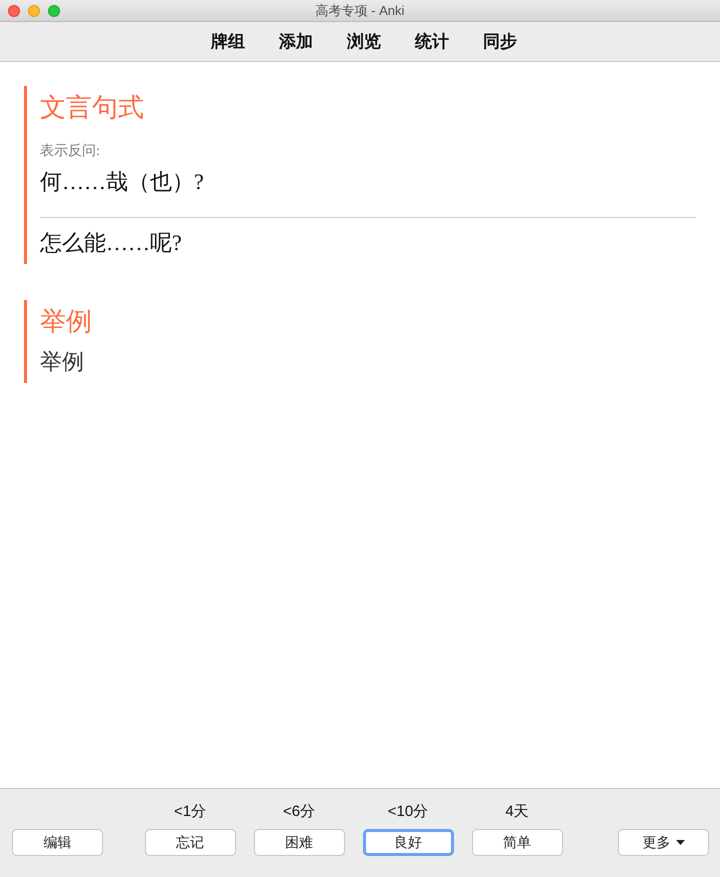 This screenshot has width=720, height=877. What do you see at coordinates (190, 811) in the screenshot?
I see `interval-label: <1分` at bounding box center [190, 811].